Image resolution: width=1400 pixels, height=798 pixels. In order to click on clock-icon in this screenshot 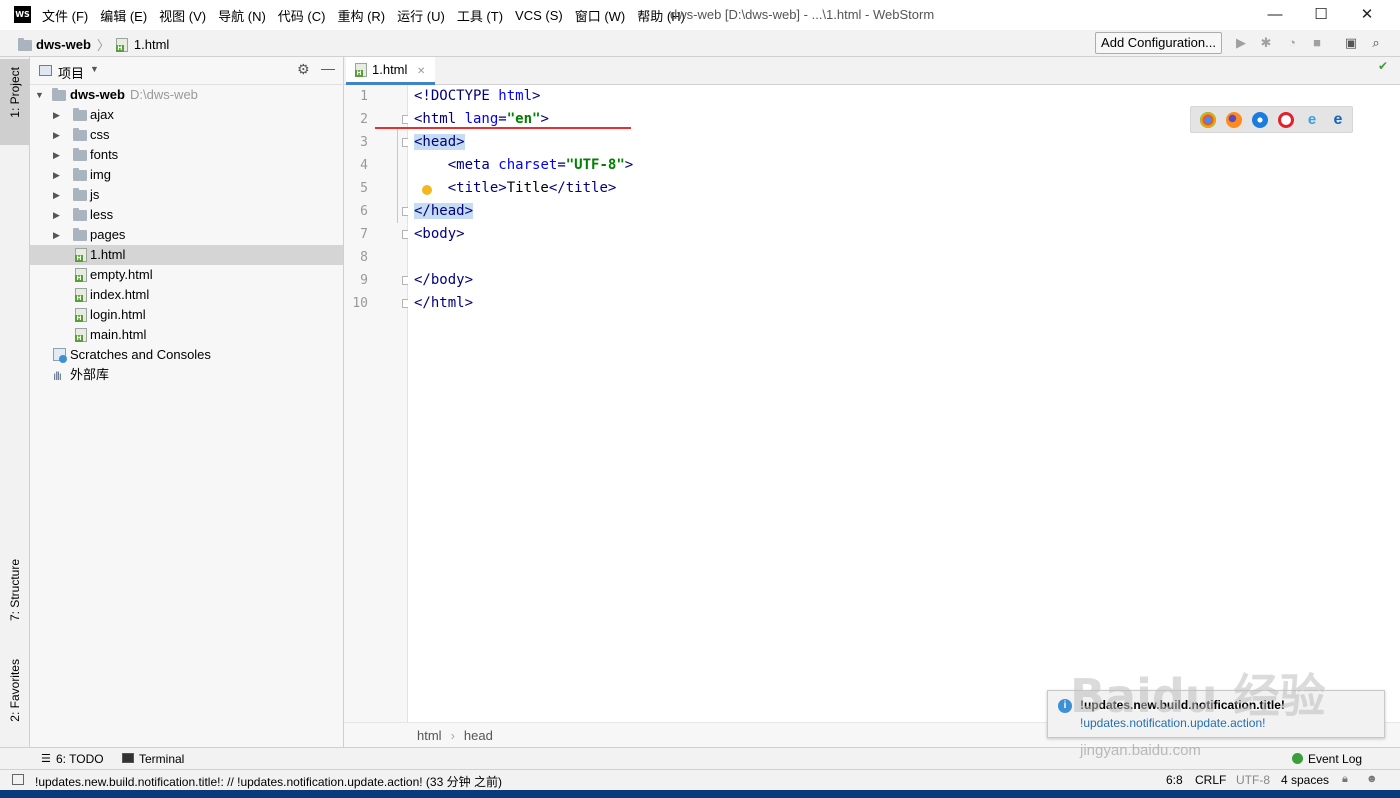, I will do `click(63, 359)`.